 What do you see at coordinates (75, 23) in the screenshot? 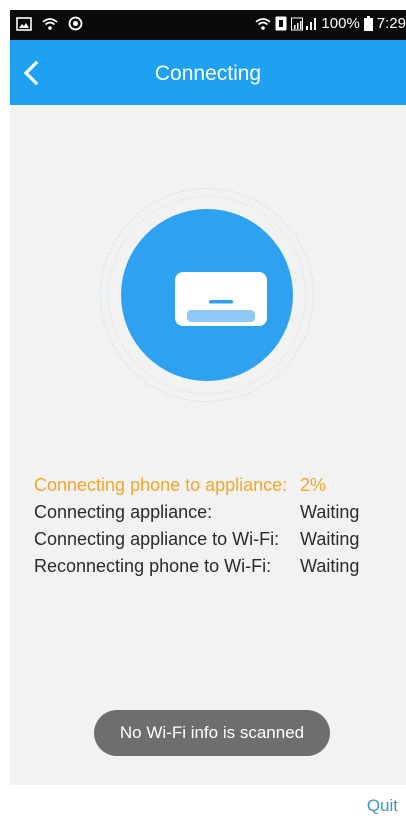
I see `sync-icon` at bounding box center [75, 23].